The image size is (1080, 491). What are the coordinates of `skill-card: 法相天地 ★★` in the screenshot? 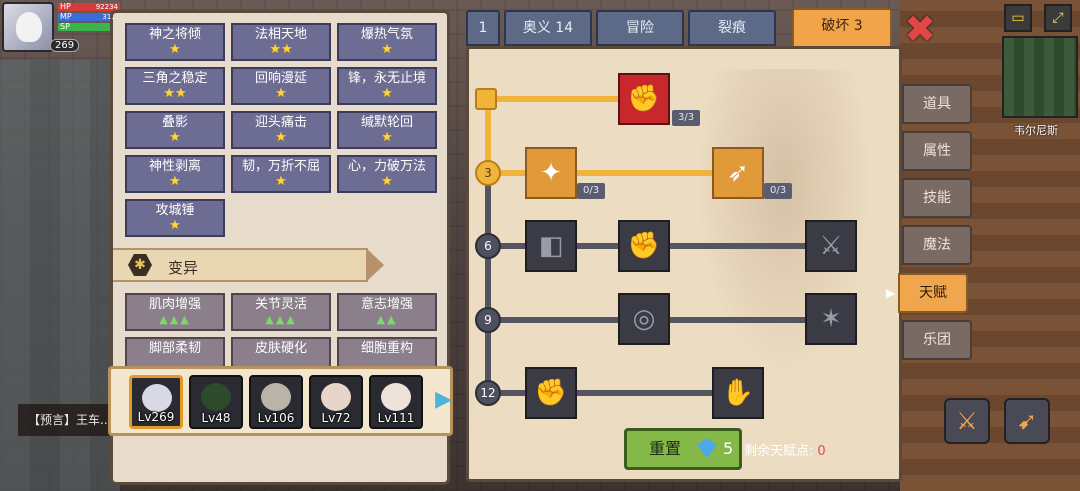 It's located at (281, 42).